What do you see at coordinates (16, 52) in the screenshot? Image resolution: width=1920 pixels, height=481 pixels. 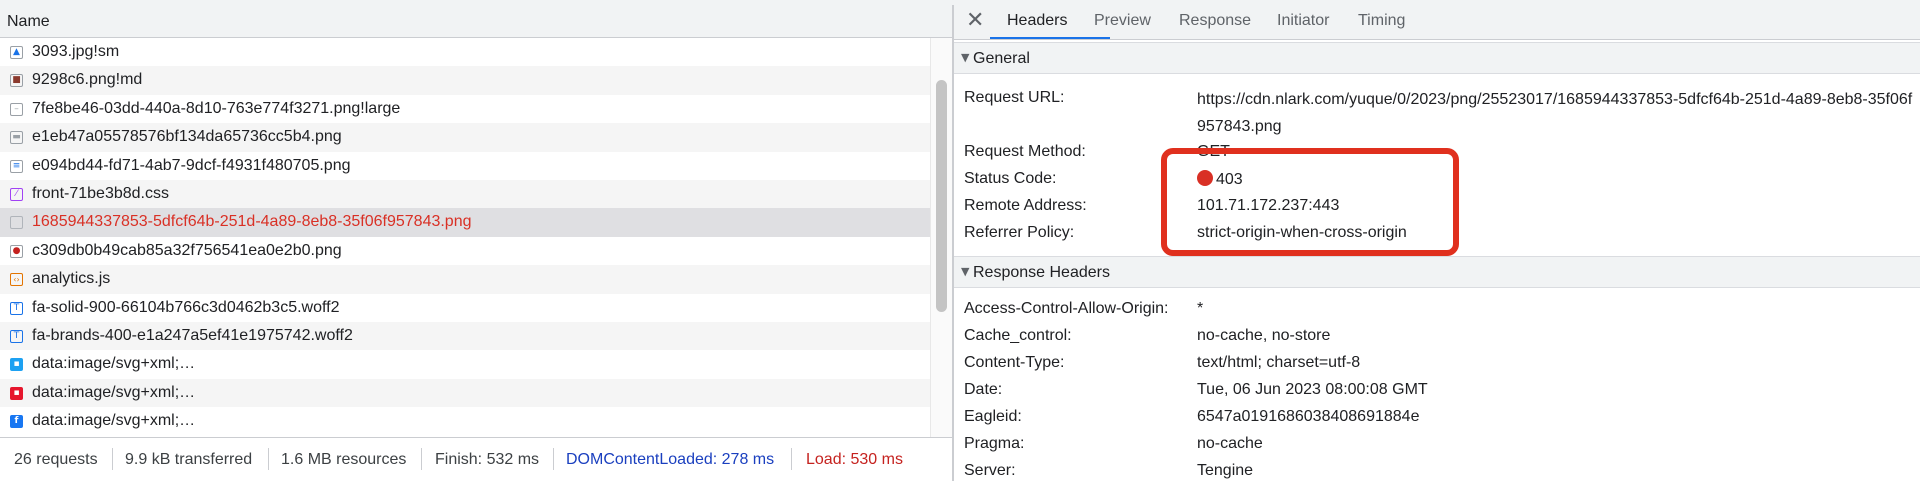 I see `image-icon: ▲` at bounding box center [16, 52].